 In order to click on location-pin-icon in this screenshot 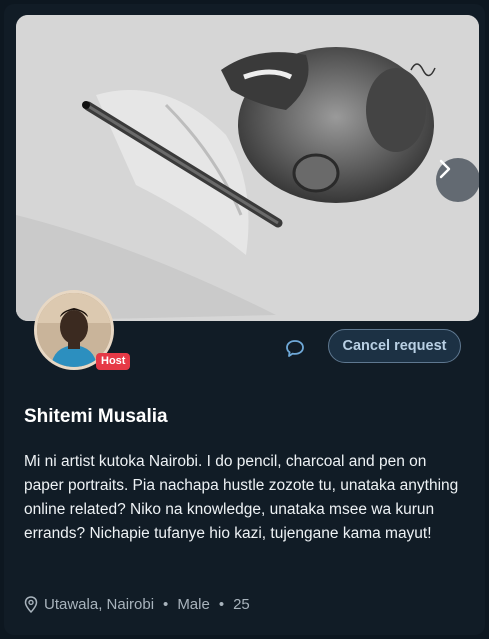, I will do `click(31, 604)`.